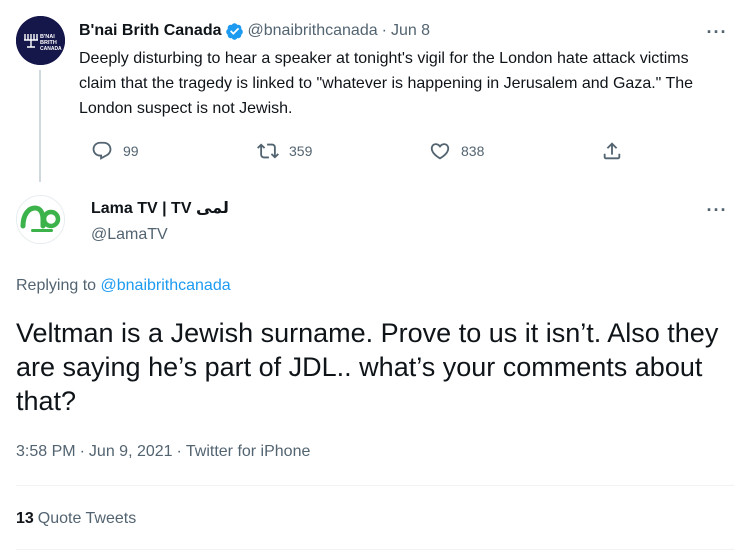 This screenshot has width=750, height=552. What do you see at coordinates (248, 451) in the screenshot?
I see `tweet-source: Twitter for iPhone` at bounding box center [248, 451].